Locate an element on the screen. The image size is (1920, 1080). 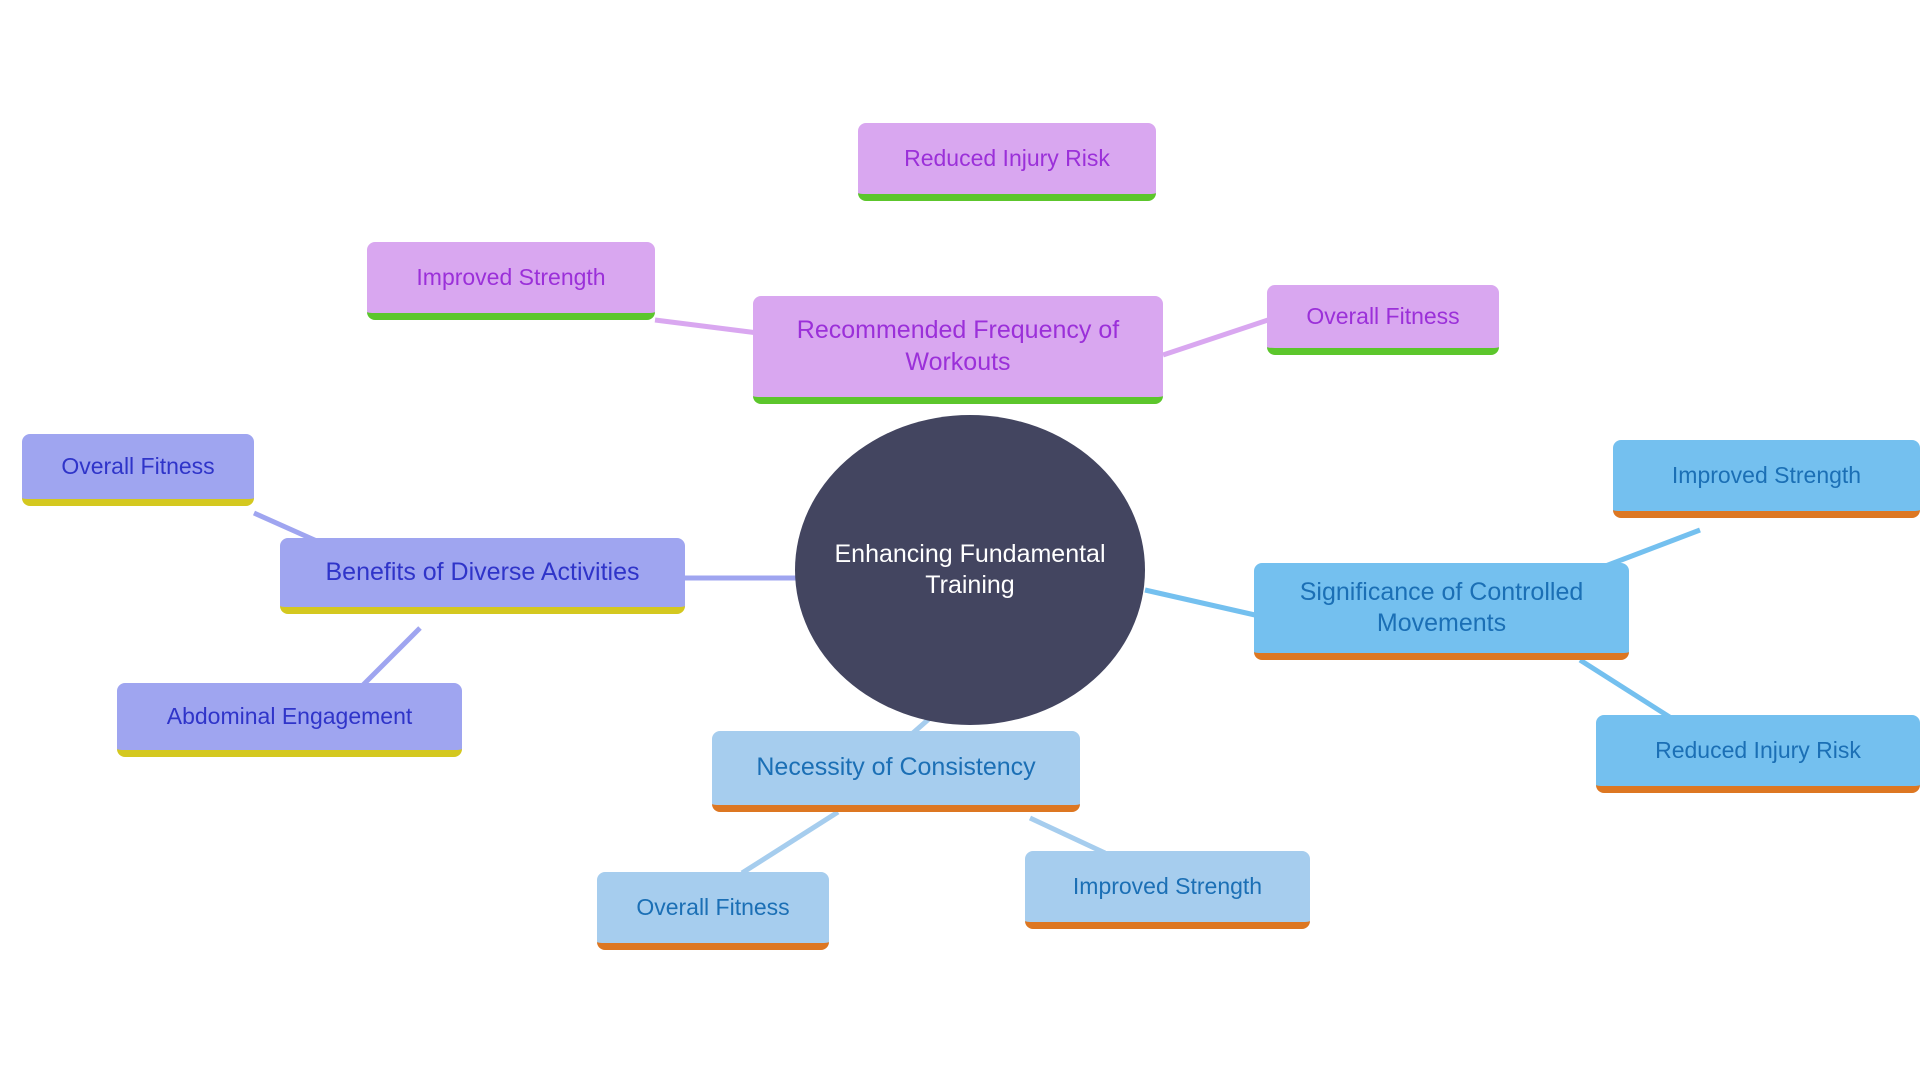
leaf-node-overall-fitness-topright: Overall Fitness is located at coordinates (1383, 320).